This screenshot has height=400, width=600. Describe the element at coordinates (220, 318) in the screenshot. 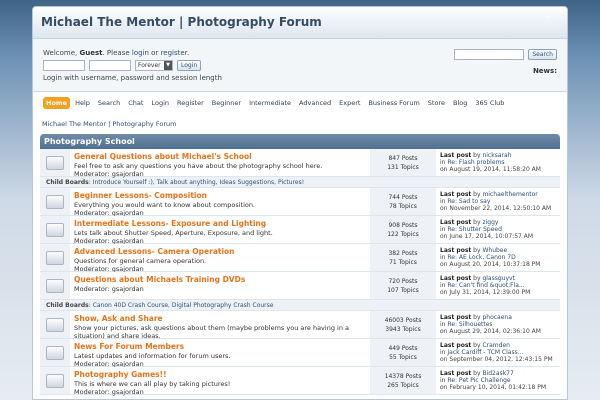

I see `board-name: Show, Ask and Share` at that location.